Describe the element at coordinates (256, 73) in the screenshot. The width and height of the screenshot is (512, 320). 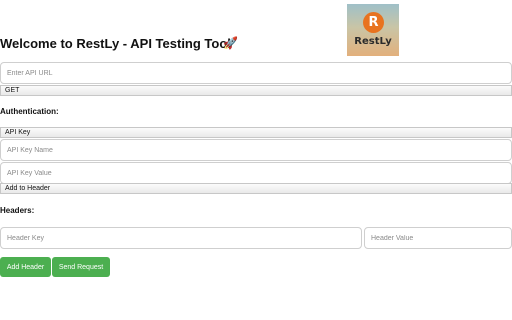
I see `api-url-input` at that location.